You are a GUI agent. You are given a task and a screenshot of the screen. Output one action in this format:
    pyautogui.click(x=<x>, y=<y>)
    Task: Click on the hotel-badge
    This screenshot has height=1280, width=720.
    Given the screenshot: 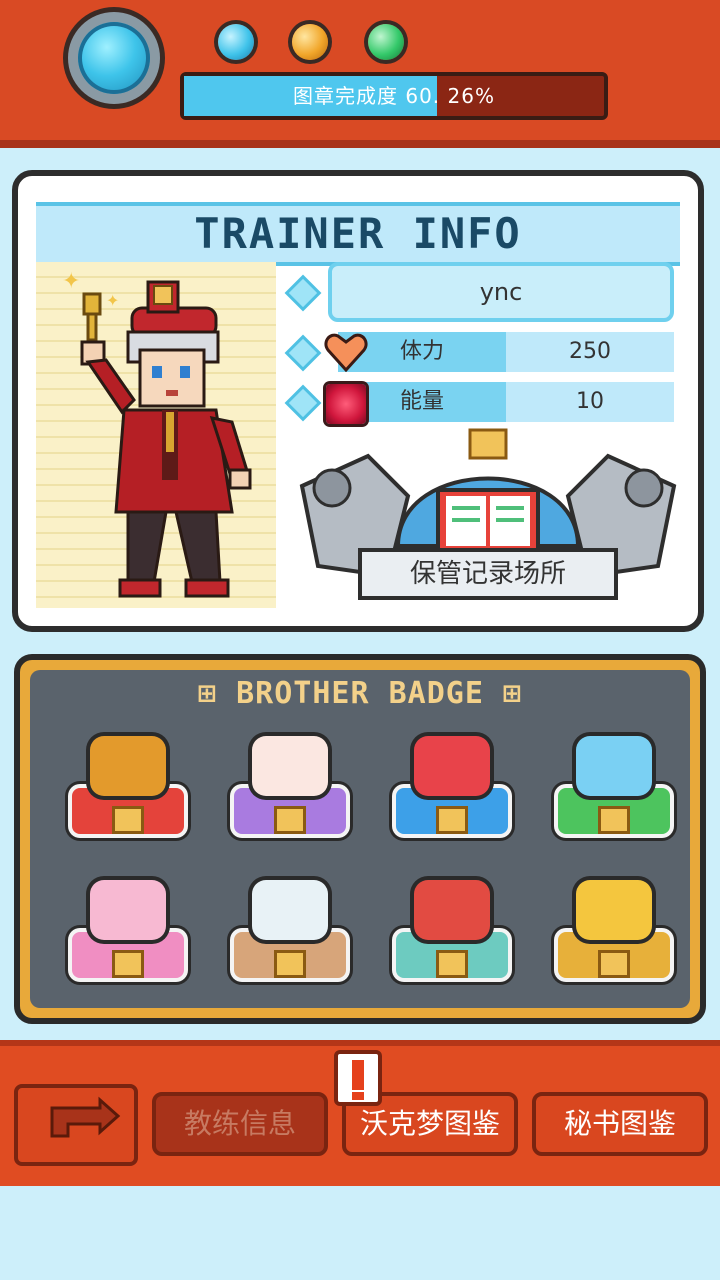 What is the action you would take?
    pyautogui.click(x=128, y=930)
    